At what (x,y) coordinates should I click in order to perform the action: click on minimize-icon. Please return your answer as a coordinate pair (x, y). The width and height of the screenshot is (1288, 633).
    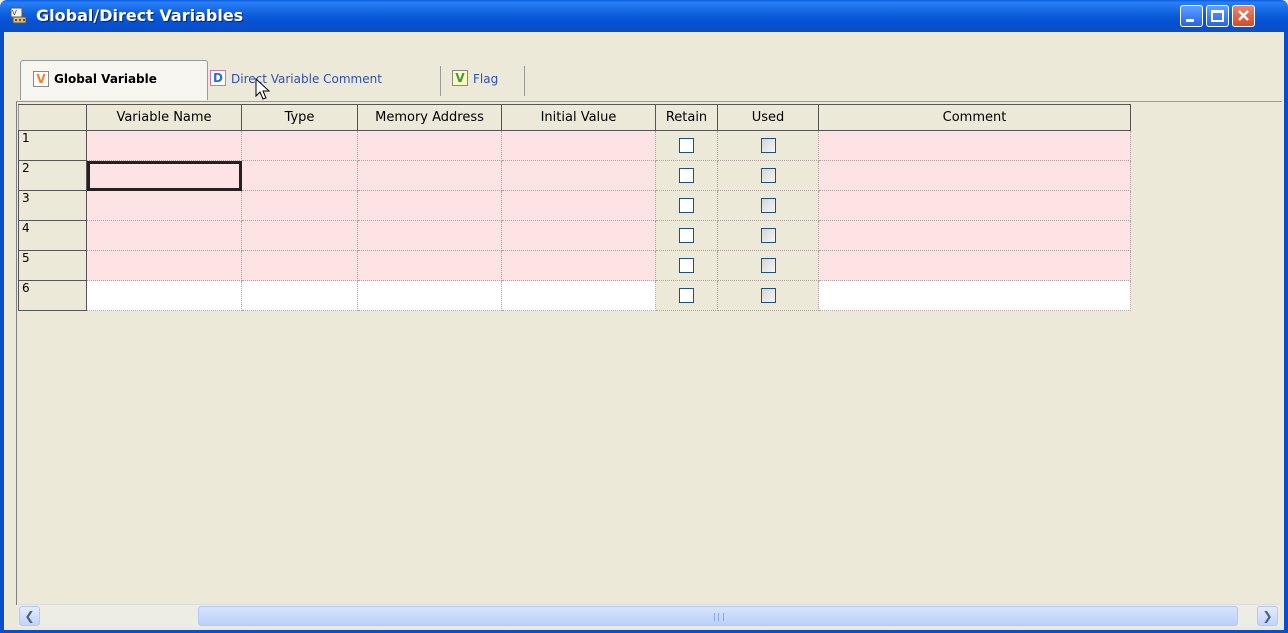
    Looking at the image, I should click on (1190, 20).